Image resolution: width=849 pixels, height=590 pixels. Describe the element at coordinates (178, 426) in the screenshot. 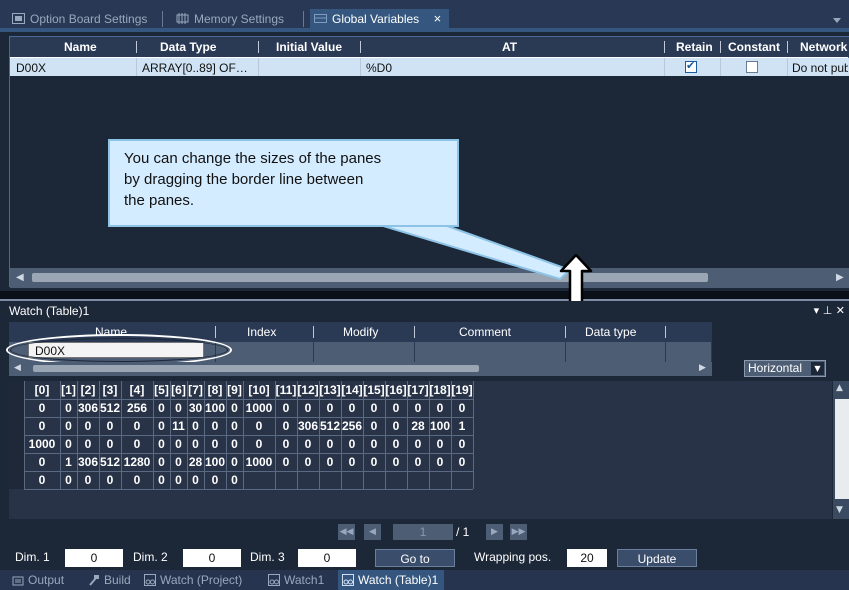

I see `array-value-cell: 11` at that location.